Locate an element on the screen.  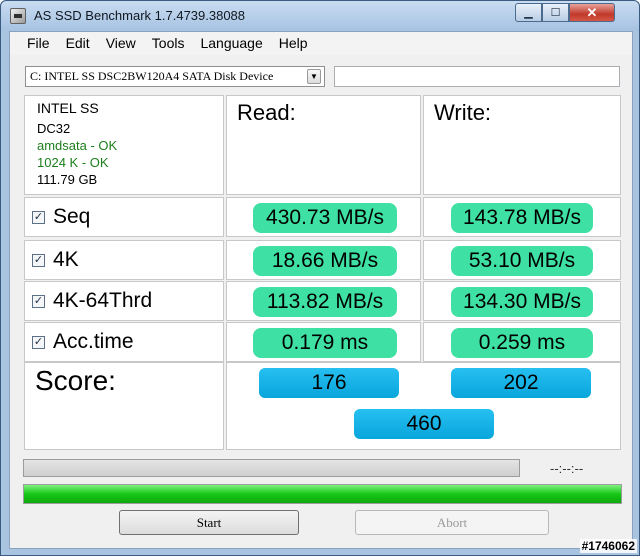
drive-model: INTEL SS is located at coordinates (68, 108).